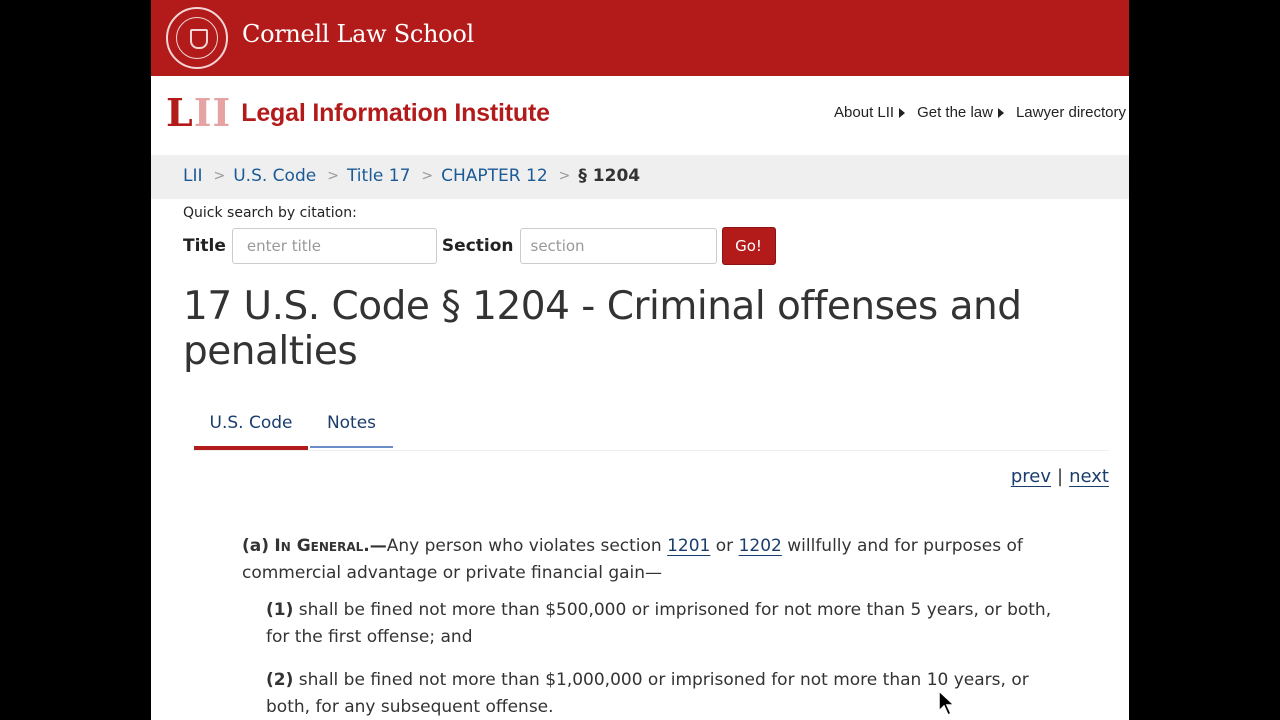 The width and height of the screenshot is (1280, 720). What do you see at coordinates (760, 546) in the screenshot?
I see `section-1202-link: 1202` at bounding box center [760, 546].